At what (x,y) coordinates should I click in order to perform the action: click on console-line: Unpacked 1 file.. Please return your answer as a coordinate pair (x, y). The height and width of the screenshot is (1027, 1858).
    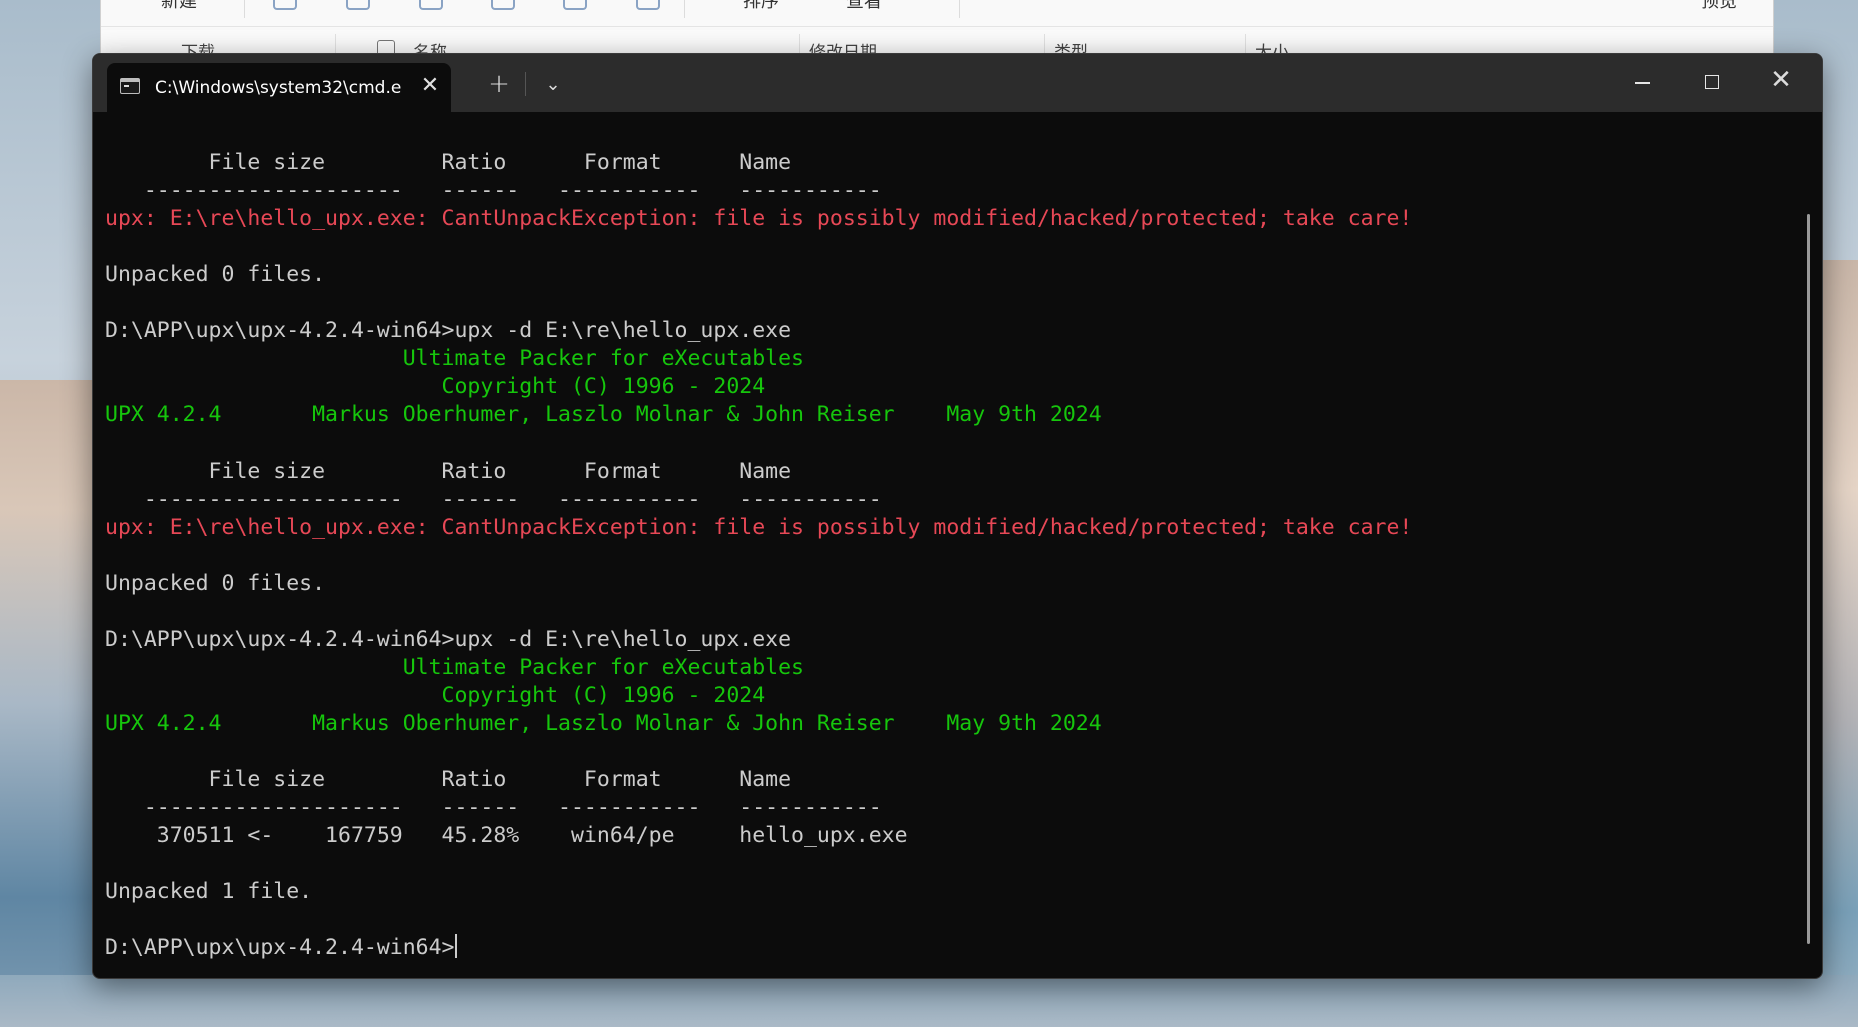
    Looking at the image, I should click on (209, 892).